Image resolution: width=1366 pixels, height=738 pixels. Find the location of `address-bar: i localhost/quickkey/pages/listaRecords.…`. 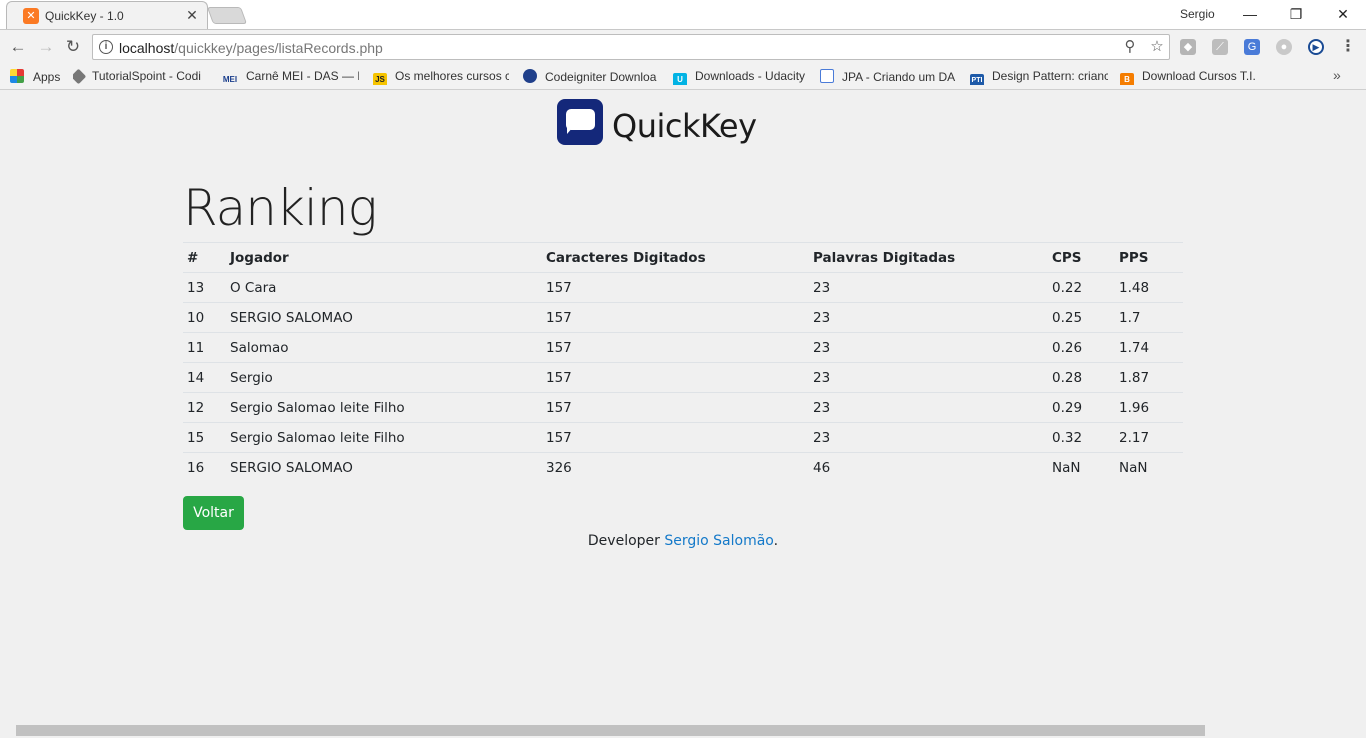

address-bar: i localhost/quickkey/pages/listaRecords.… is located at coordinates (631, 47).